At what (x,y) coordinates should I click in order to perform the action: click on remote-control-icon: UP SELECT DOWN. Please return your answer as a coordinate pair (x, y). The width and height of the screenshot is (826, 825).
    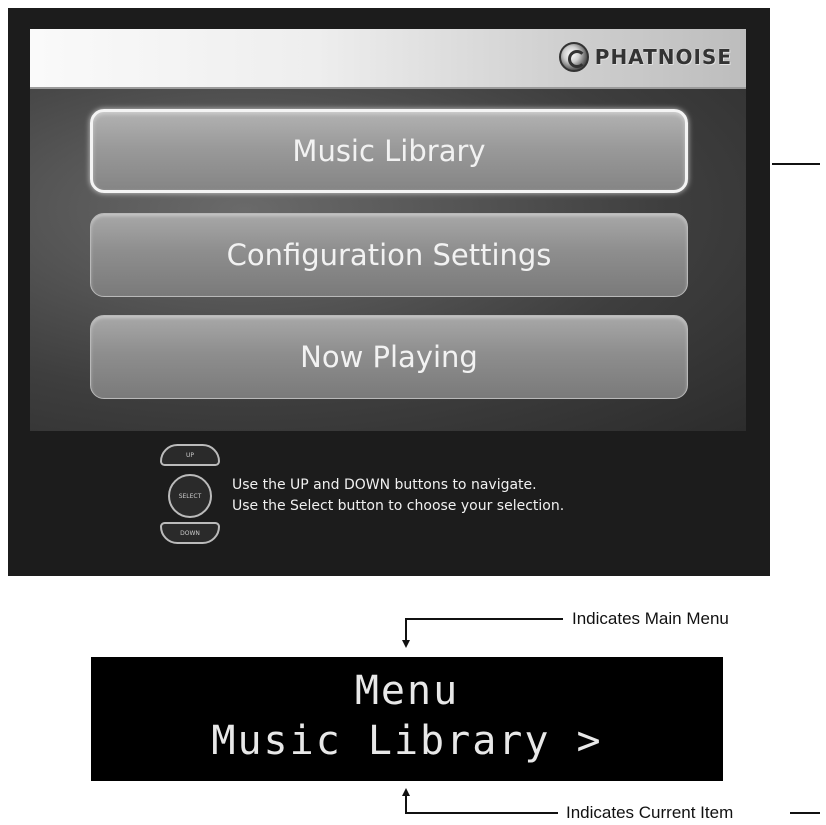
    Looking at the image, I should click on (191, 496).